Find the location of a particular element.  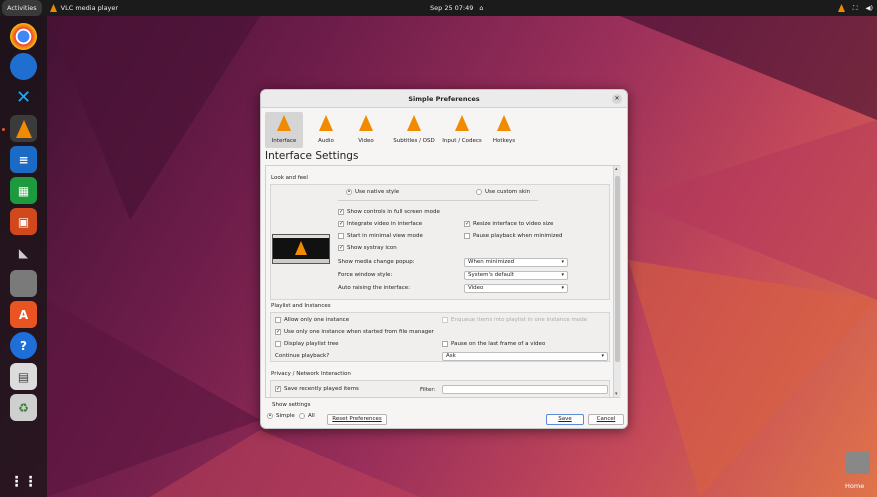

disk-icon: ▤ is located at coordinates (23, 376).